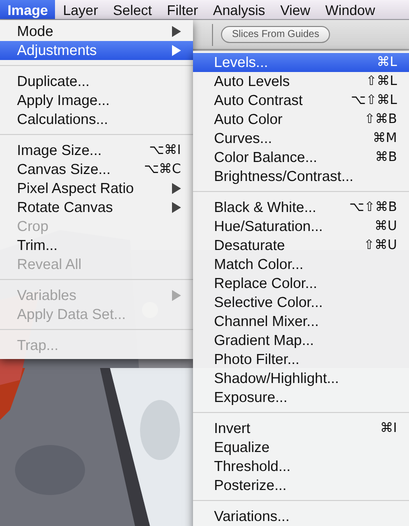  Describe the element at coordinates (301, 81) in the screenshot. I see `menu-item: Auto Levels ⇧⌘L` at that location.